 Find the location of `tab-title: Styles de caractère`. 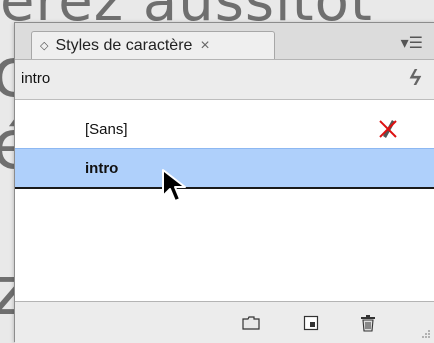

tab-title: Styles de caractère is located at coordinates (124, 45).